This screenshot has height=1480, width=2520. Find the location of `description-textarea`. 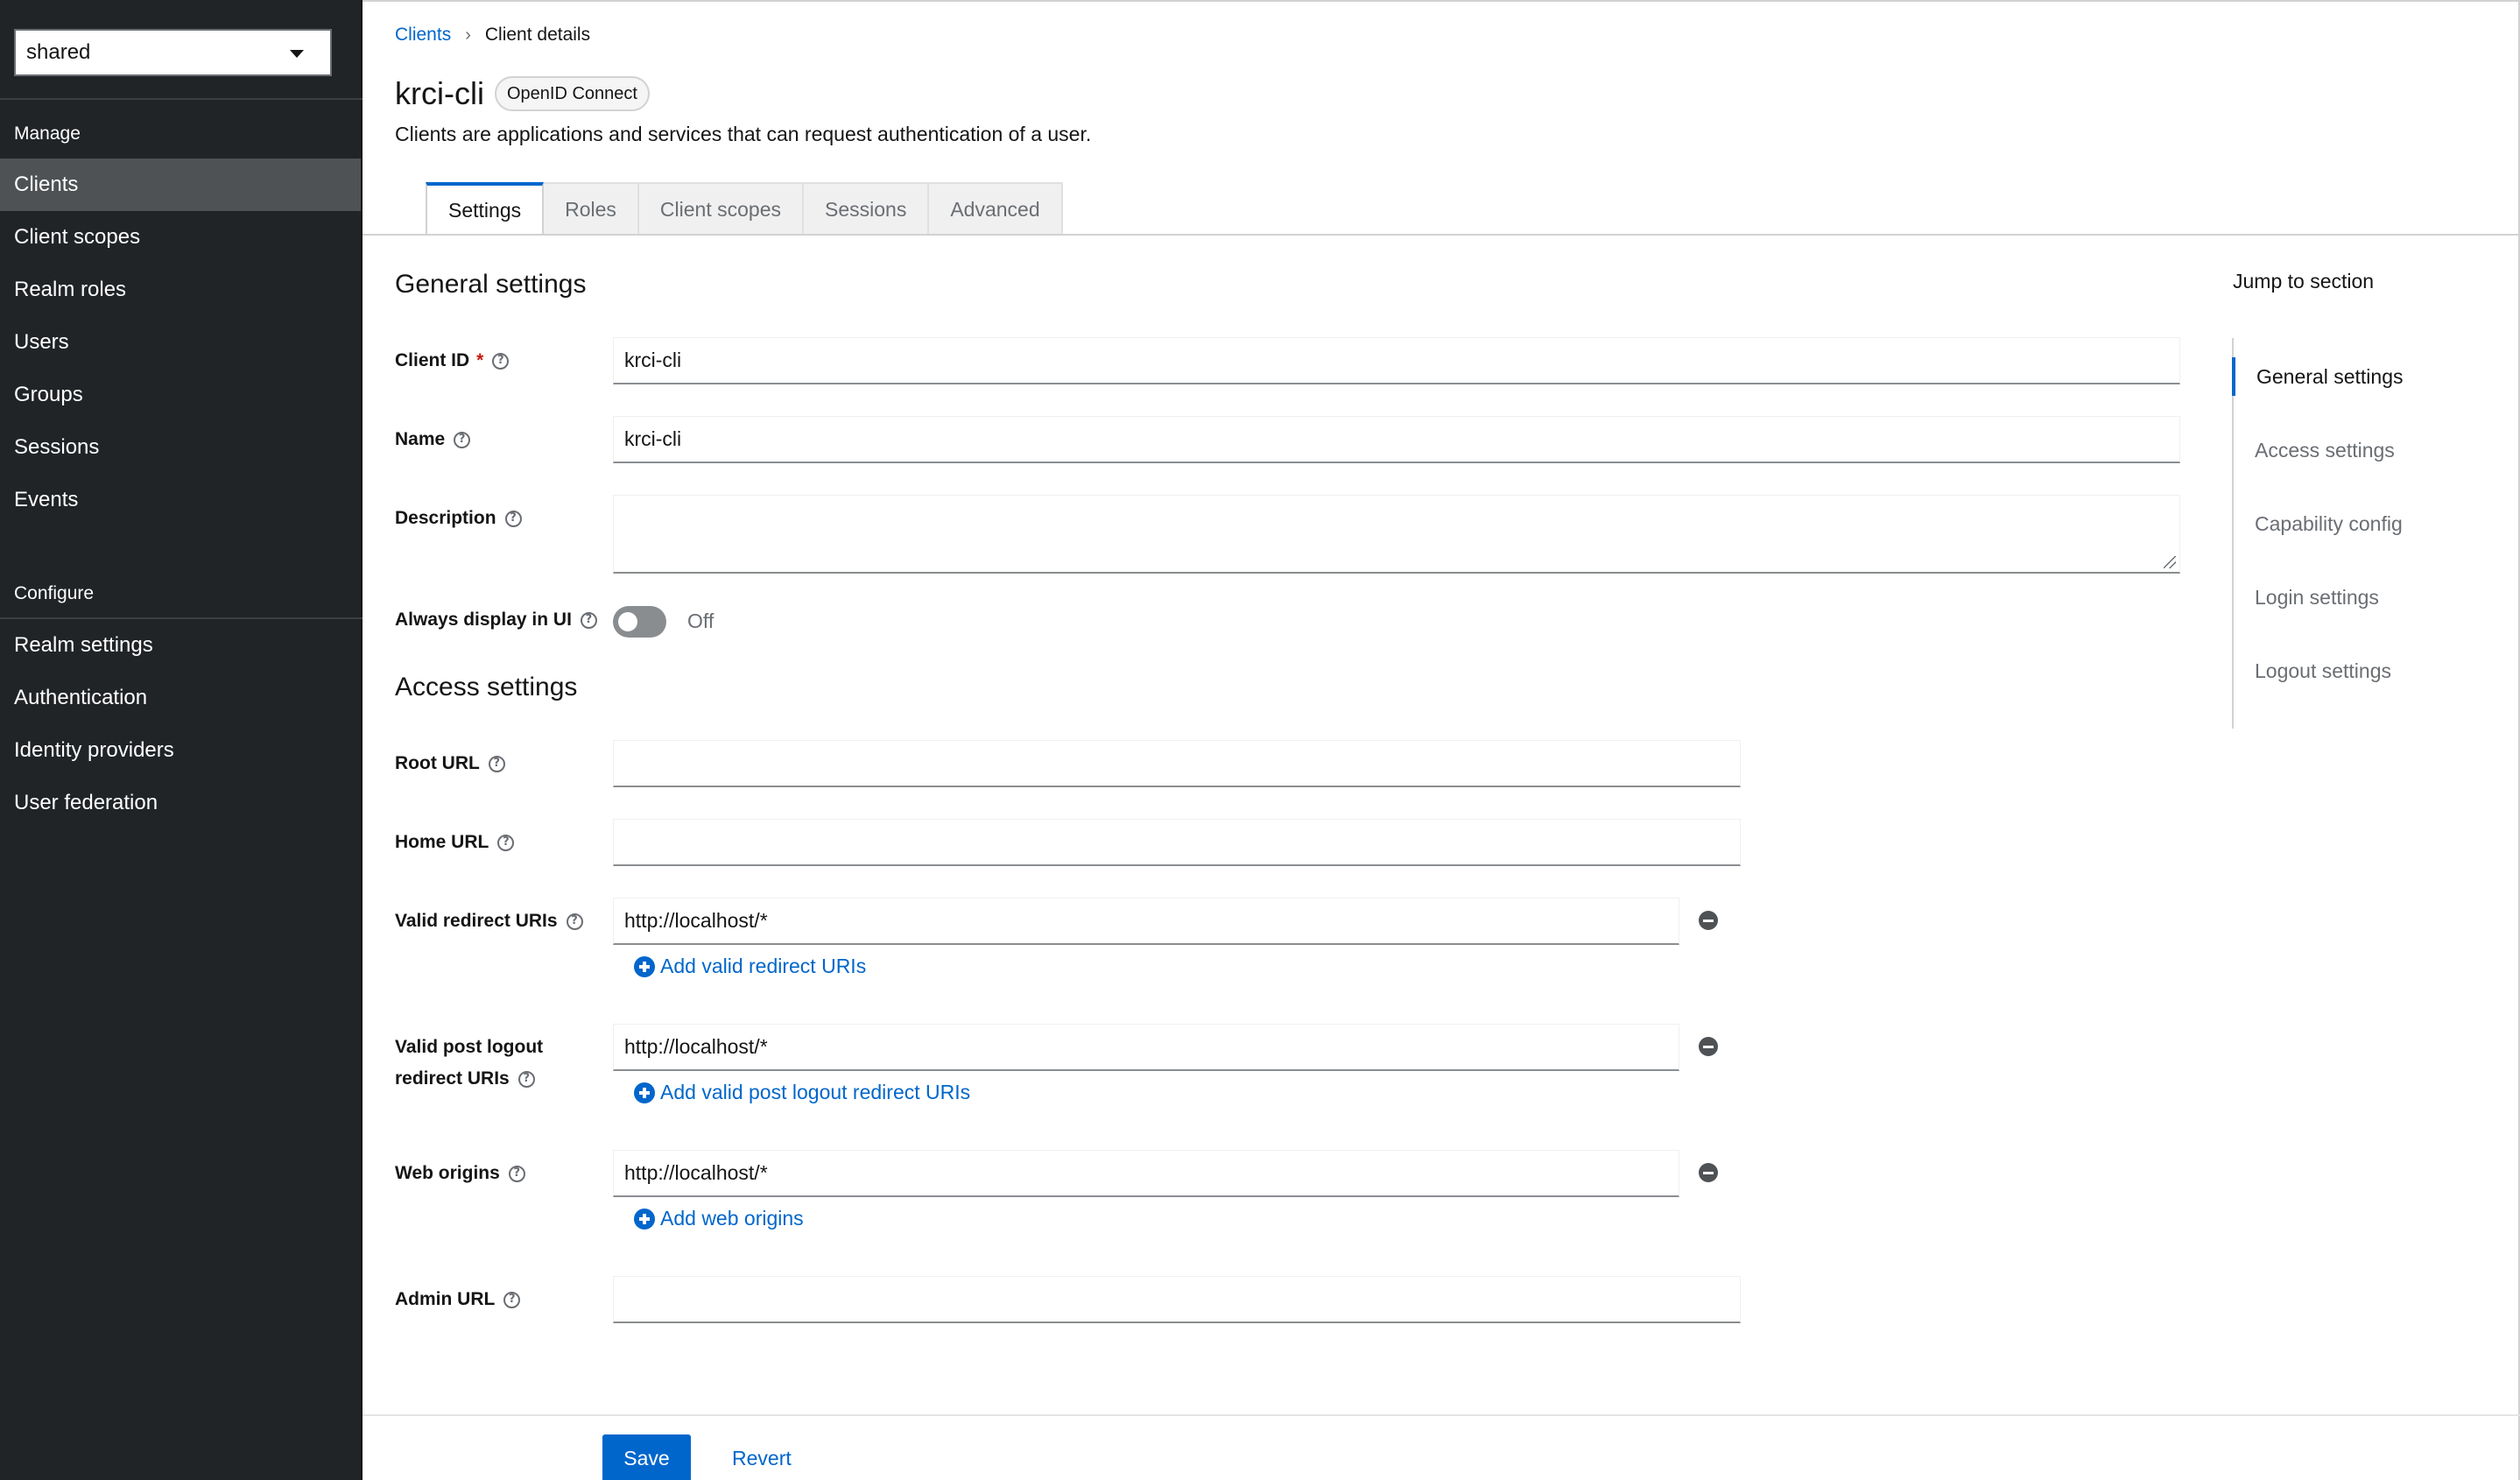

description-textarea is located at coordinates (1396, 534).